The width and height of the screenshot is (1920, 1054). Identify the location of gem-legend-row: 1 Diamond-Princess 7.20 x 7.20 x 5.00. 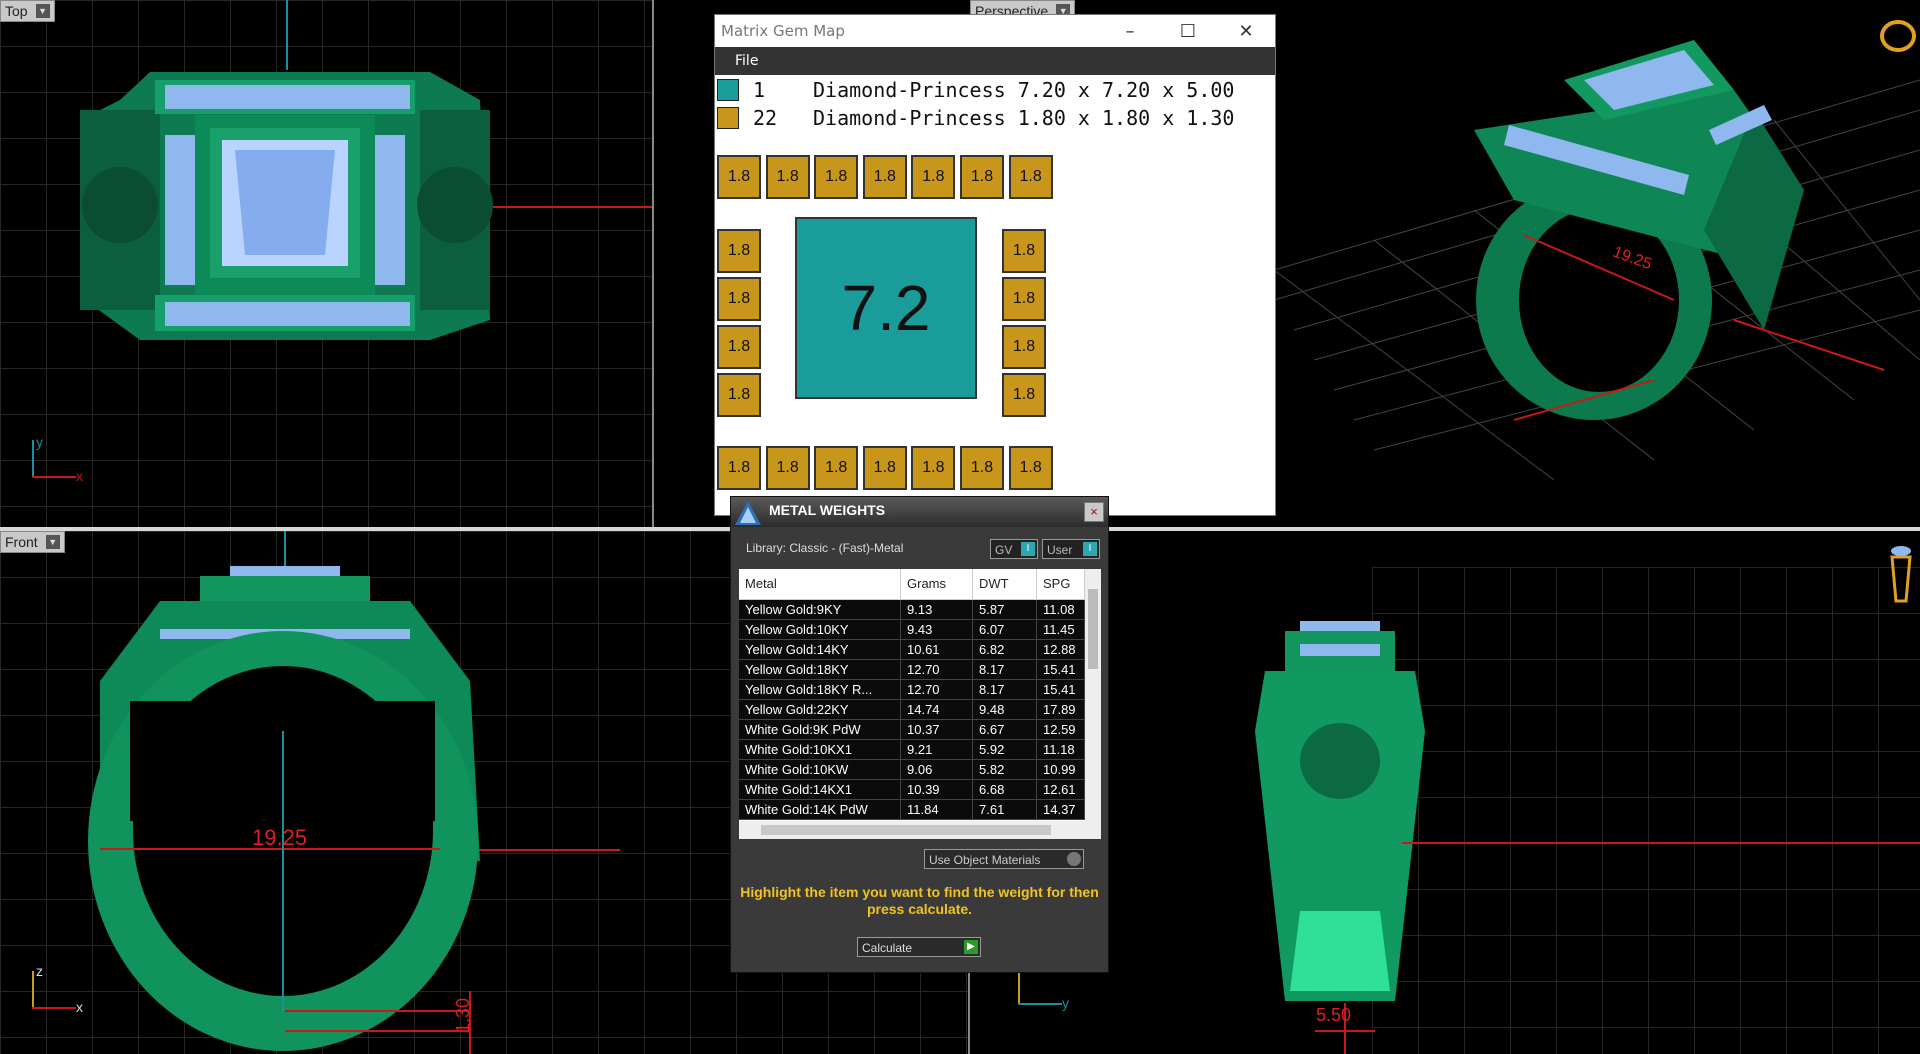
(975, 90).